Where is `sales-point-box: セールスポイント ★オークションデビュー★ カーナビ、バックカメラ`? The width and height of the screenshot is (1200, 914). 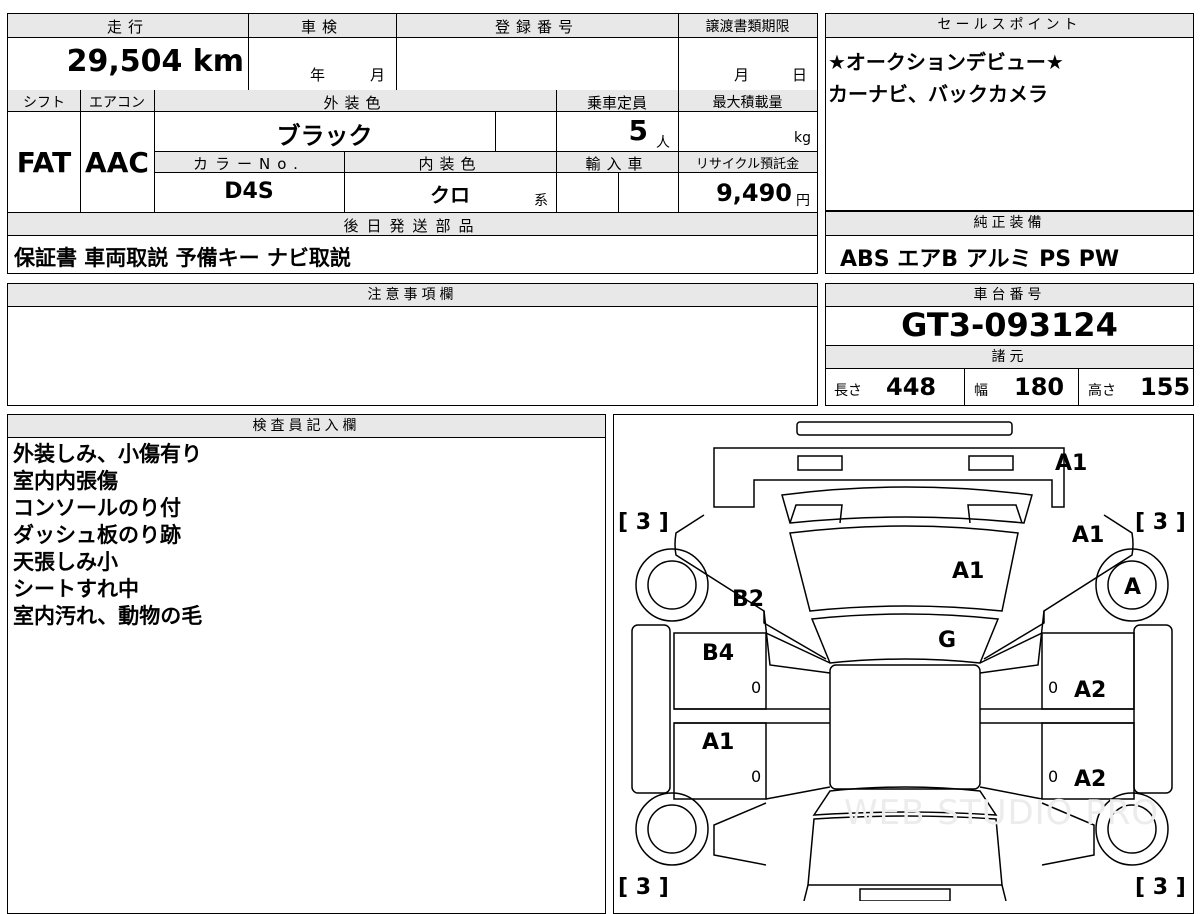 sales-point-box: セールスポイント ★オークションデビュー★ カーナビ、バックカメラ is located at coordinates (1009, 112).